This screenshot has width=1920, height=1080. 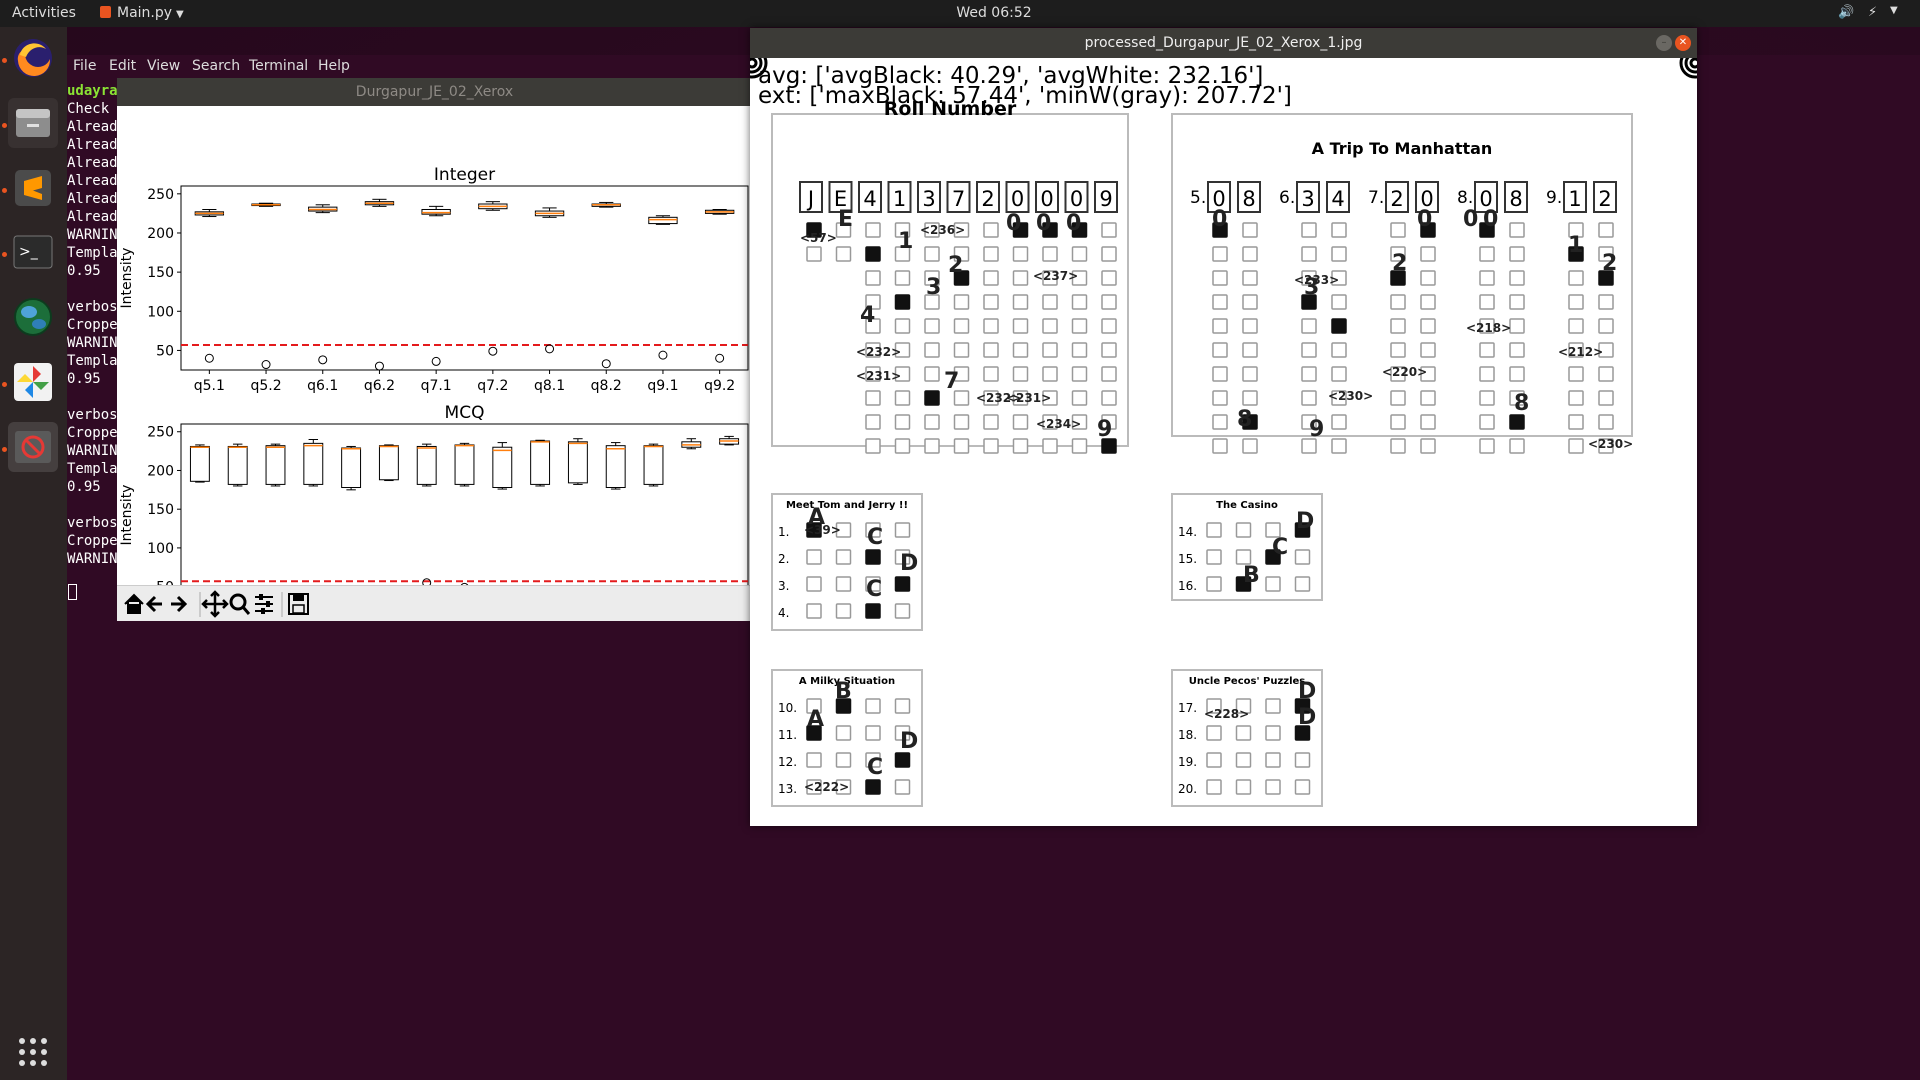 What do you see at coordinates (787, 735) in the screenshot?
I see `mcq-question-number: 11.` at bounding box center [787, 735].